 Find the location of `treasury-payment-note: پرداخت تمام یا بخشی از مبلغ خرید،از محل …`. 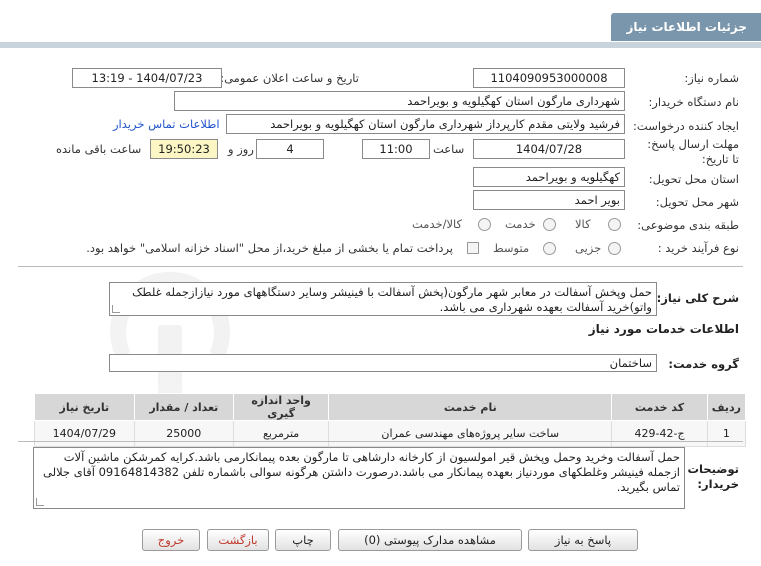

treasury-payment-note: پرداخت تمام یا بخشی از مبلغ خرید،از محل … is located at coordinates (269, 248).